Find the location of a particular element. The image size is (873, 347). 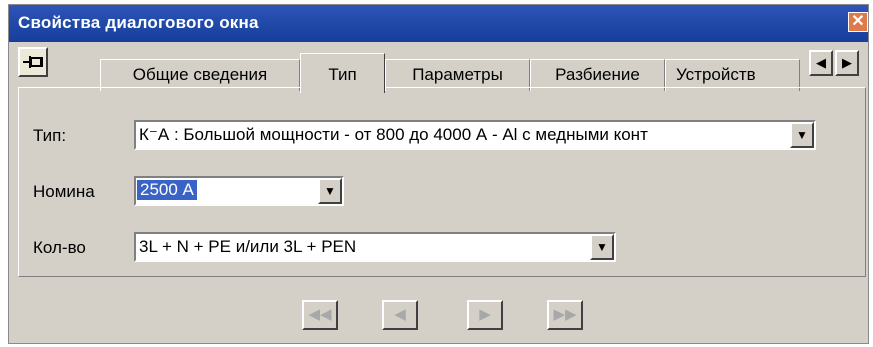

tab-scroll-left-icon: ◀ is located at coordinates (821, 63).